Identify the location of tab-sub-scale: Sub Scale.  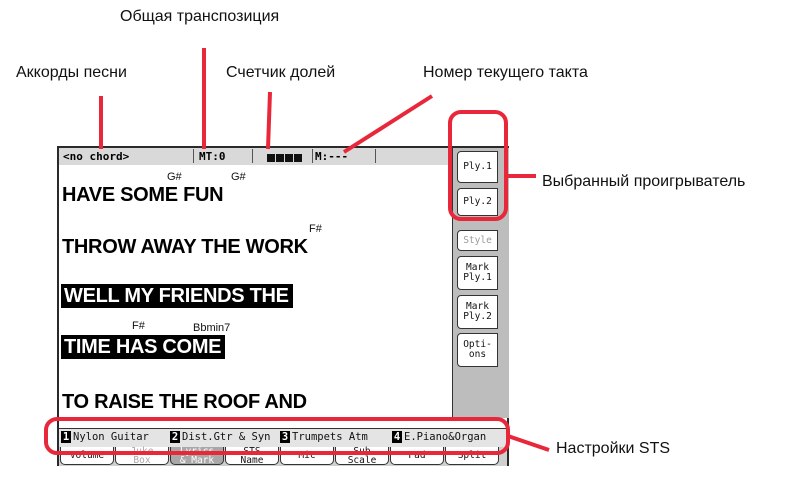
(362, 455).